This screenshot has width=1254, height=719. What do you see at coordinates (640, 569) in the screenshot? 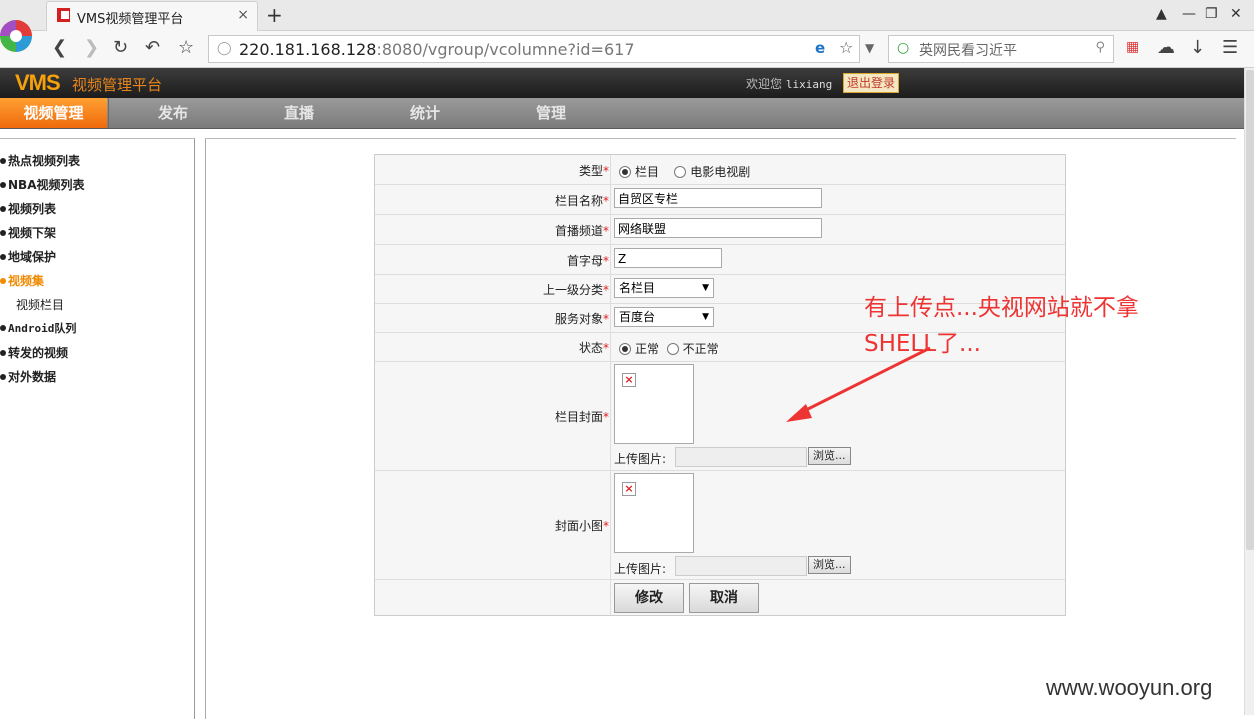
I see `thumb-upload-label: 上传图片:` at bounding box center [640, 569].